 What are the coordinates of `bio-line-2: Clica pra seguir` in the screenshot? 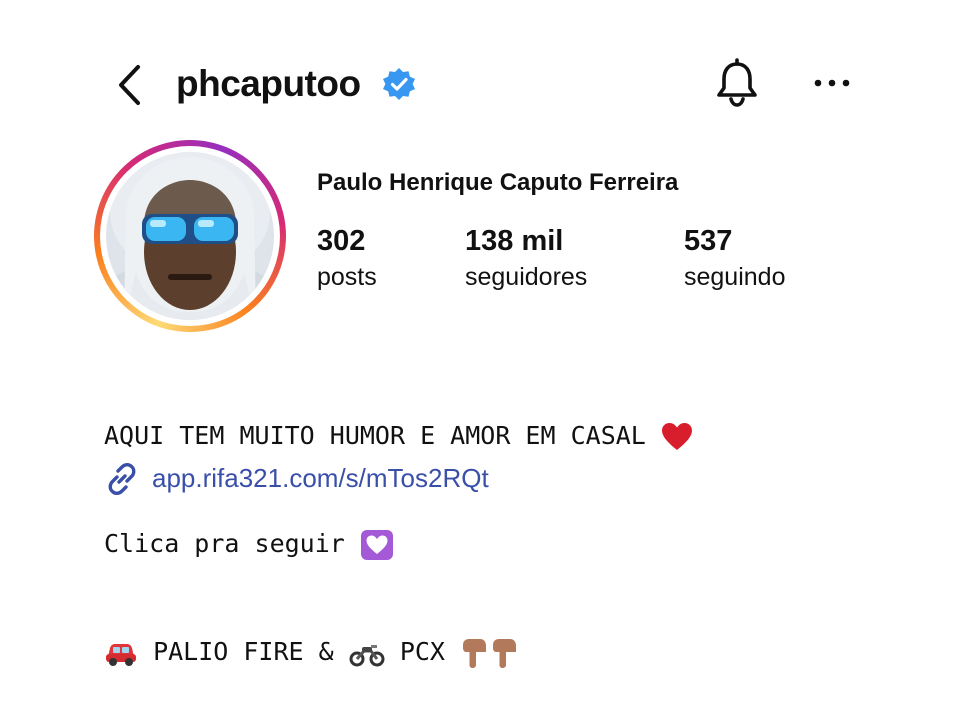 It's located at (398, 544).